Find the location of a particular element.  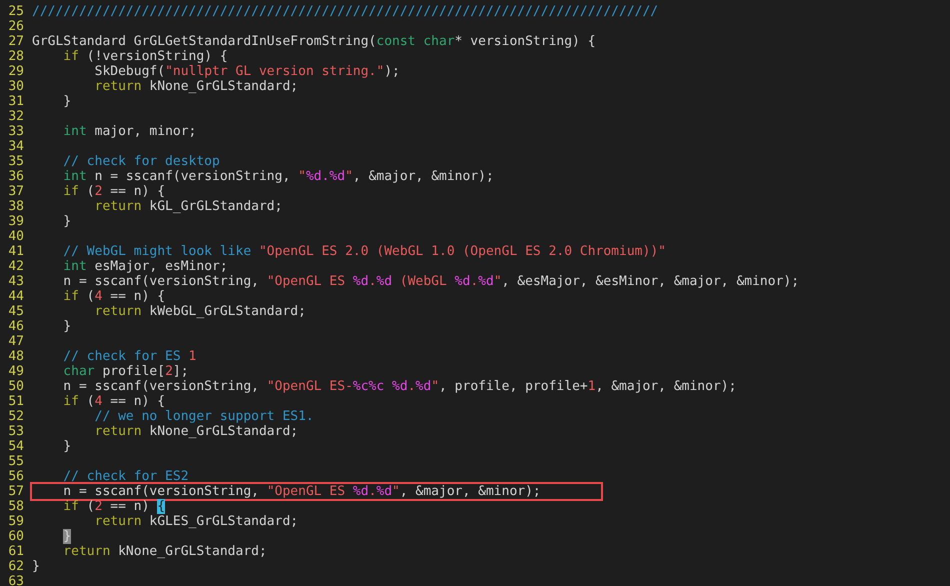

line-number: 57 is located at coordinates (15, 491).